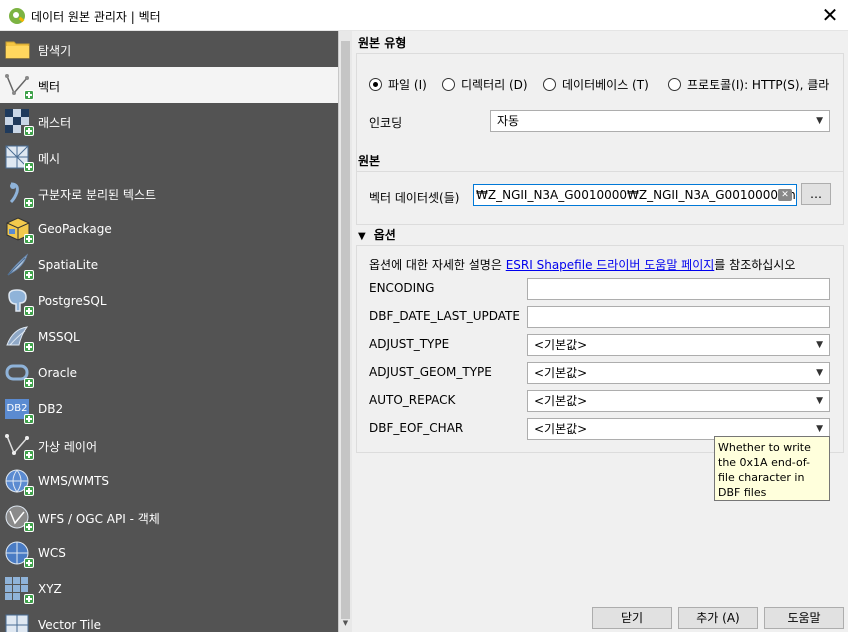 The height and width of the screenshot is (632, 848). I want to click on sidebar-item-mssql: MSSQL, so click(169, 337).